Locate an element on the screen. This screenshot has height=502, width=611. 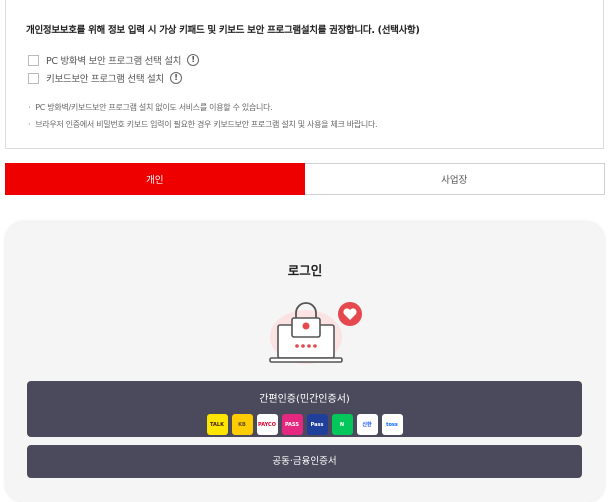
user-type-tabs: 개인 사업장 is located at coordinates (305, 179).